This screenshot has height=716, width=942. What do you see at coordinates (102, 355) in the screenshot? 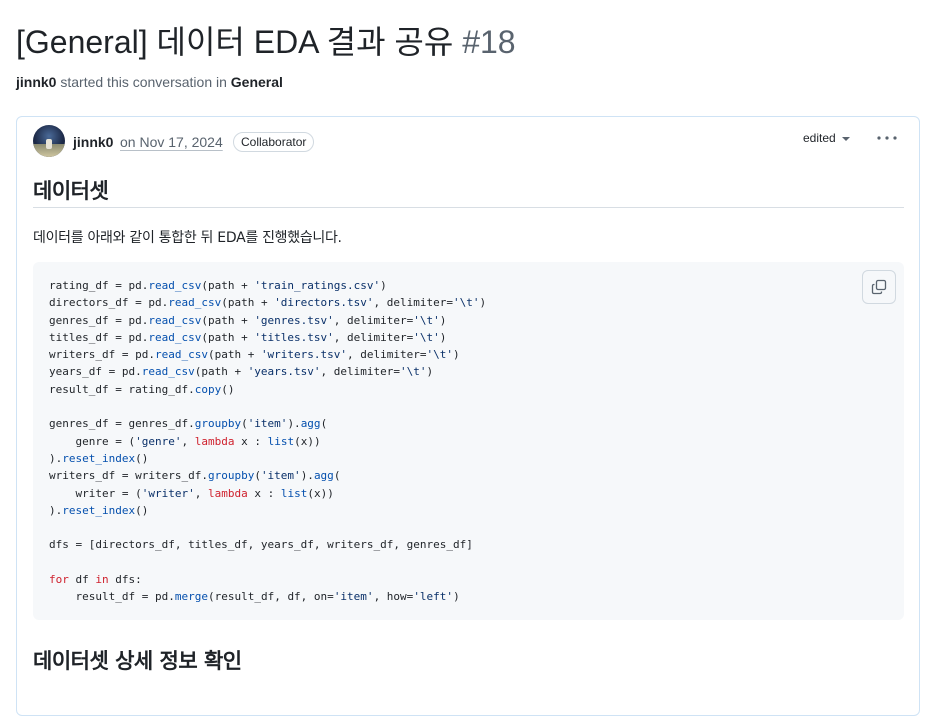
I see `code-token: writers_df = pd.` at bounding box center [102, 355].